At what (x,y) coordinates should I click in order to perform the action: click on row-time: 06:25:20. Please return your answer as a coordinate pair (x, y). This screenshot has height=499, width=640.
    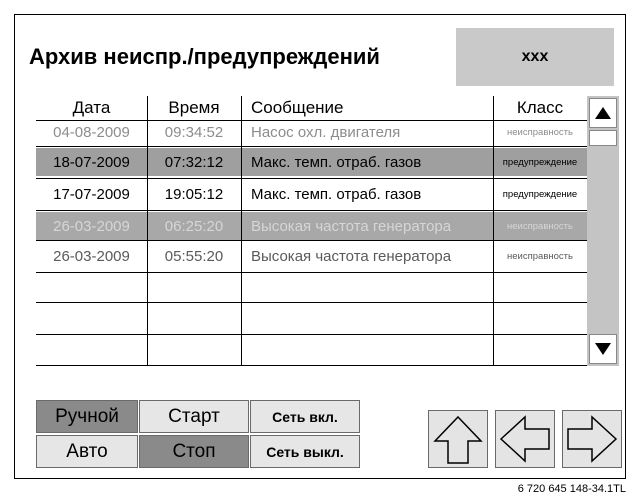
    Looking at the image, I should click on (194, 226).